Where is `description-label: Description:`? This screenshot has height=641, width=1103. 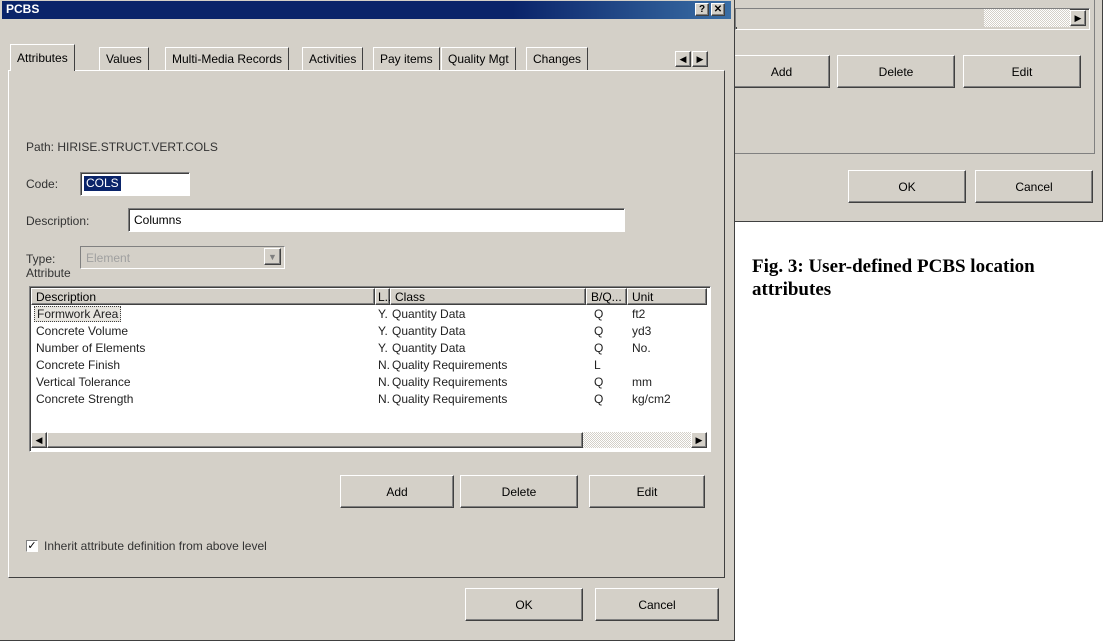 description-label: Description: is located at coordinates (58, 221).